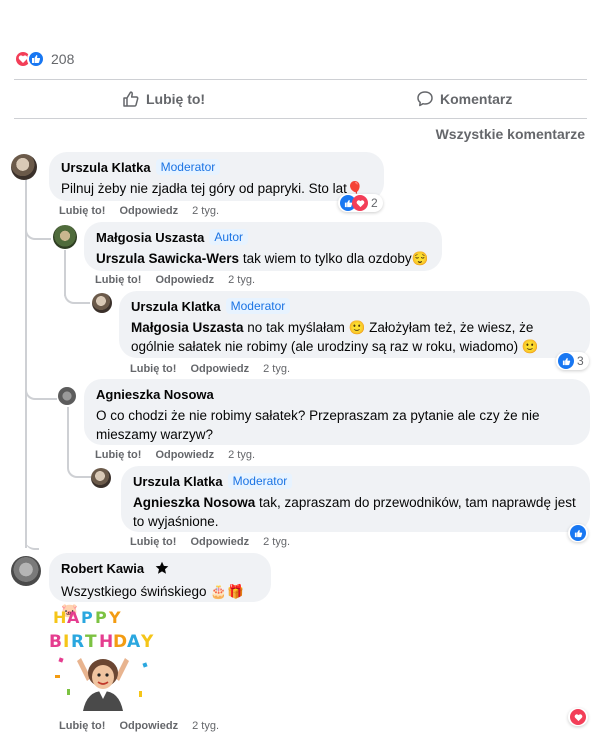 This screenshot has height=741, width=601. What do you see at coordinates (150, 237) in the screenshot?
I see `comment-author: Małgosia Uszasta` at bounding box center [150, 237].